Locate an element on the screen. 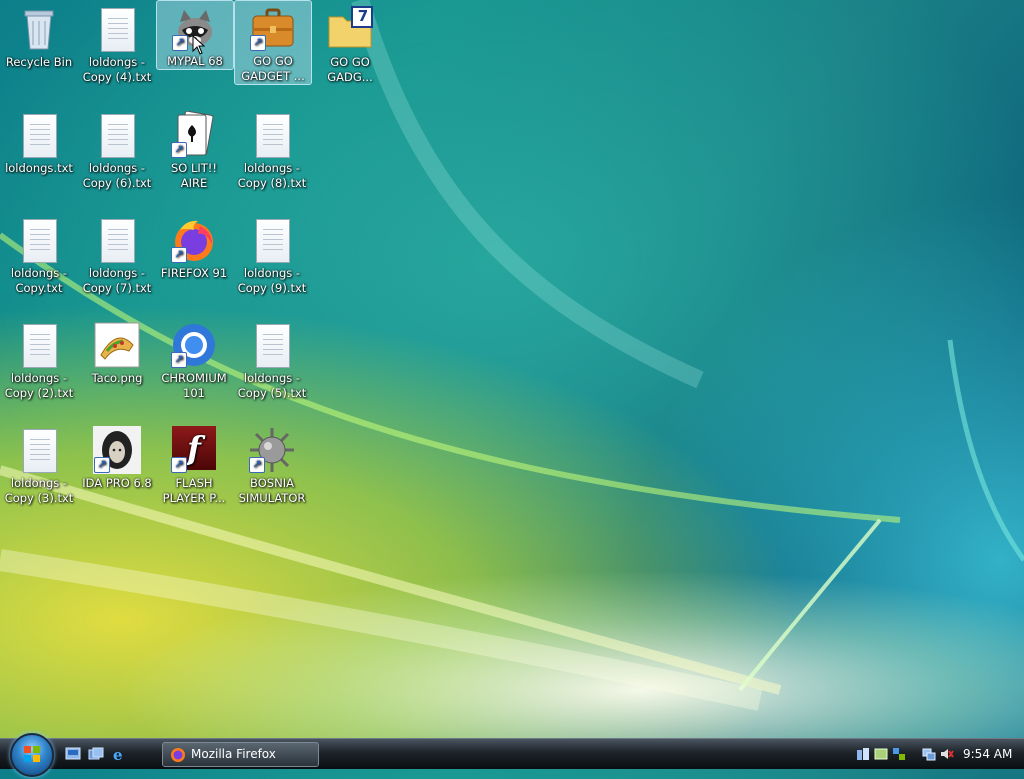 Image resolution: width=1024 pixels, height=779 pixels. show-desktop-icon is located at coordinates (73, 754).